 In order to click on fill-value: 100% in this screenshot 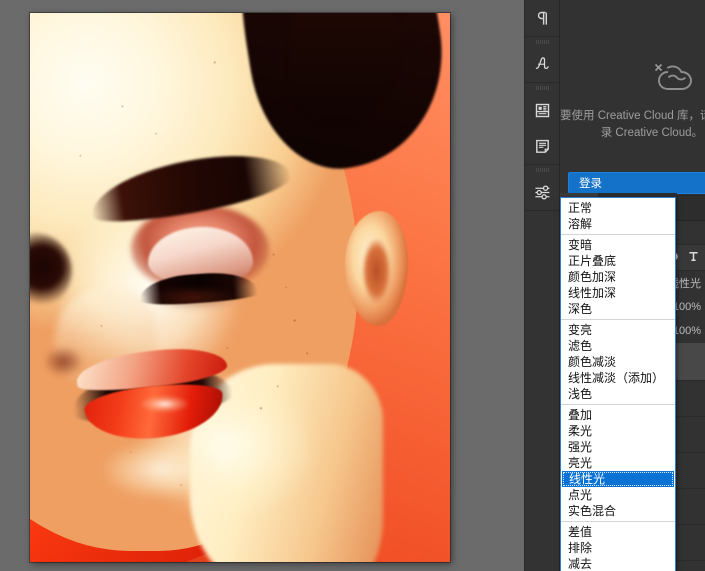, I will do `click(687, 331)`.